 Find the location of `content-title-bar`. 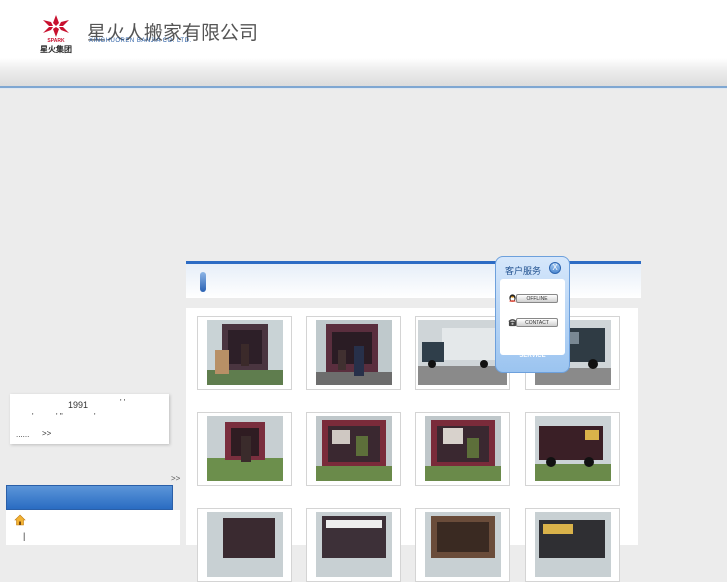

content-title-bar is located at coordinates (413, 279).